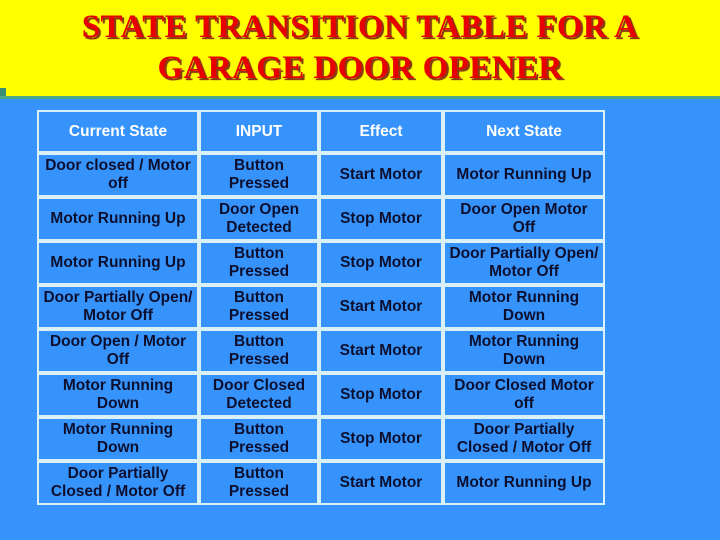 The width and height of the screenshot is (720, 540). I want to click on slide-title-line-1: STATE TRANSITION TABLE FOR A, so click(360, 27).